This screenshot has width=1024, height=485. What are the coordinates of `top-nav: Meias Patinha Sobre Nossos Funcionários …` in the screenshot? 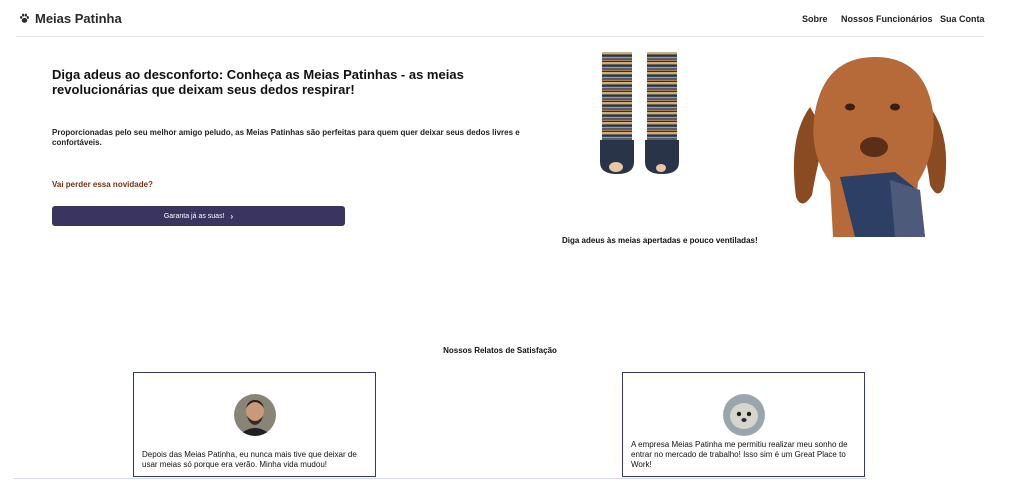 It's located at (512, 19).